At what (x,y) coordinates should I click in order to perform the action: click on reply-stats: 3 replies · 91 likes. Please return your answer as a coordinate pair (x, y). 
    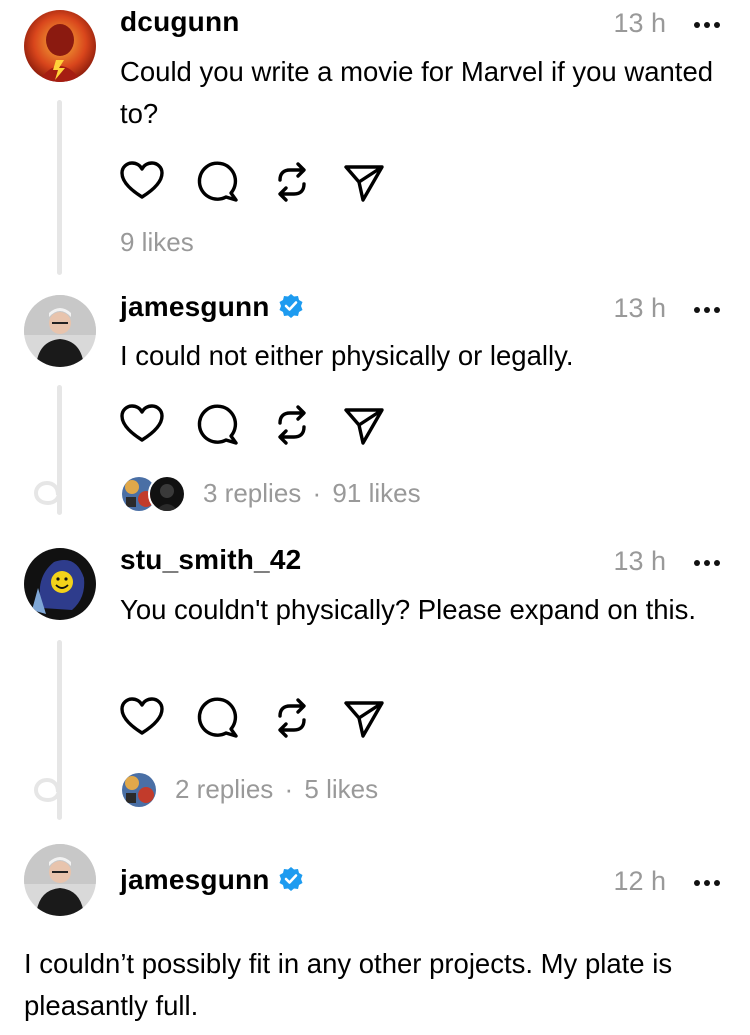
    Looking at the image, I should click on (312, 493).